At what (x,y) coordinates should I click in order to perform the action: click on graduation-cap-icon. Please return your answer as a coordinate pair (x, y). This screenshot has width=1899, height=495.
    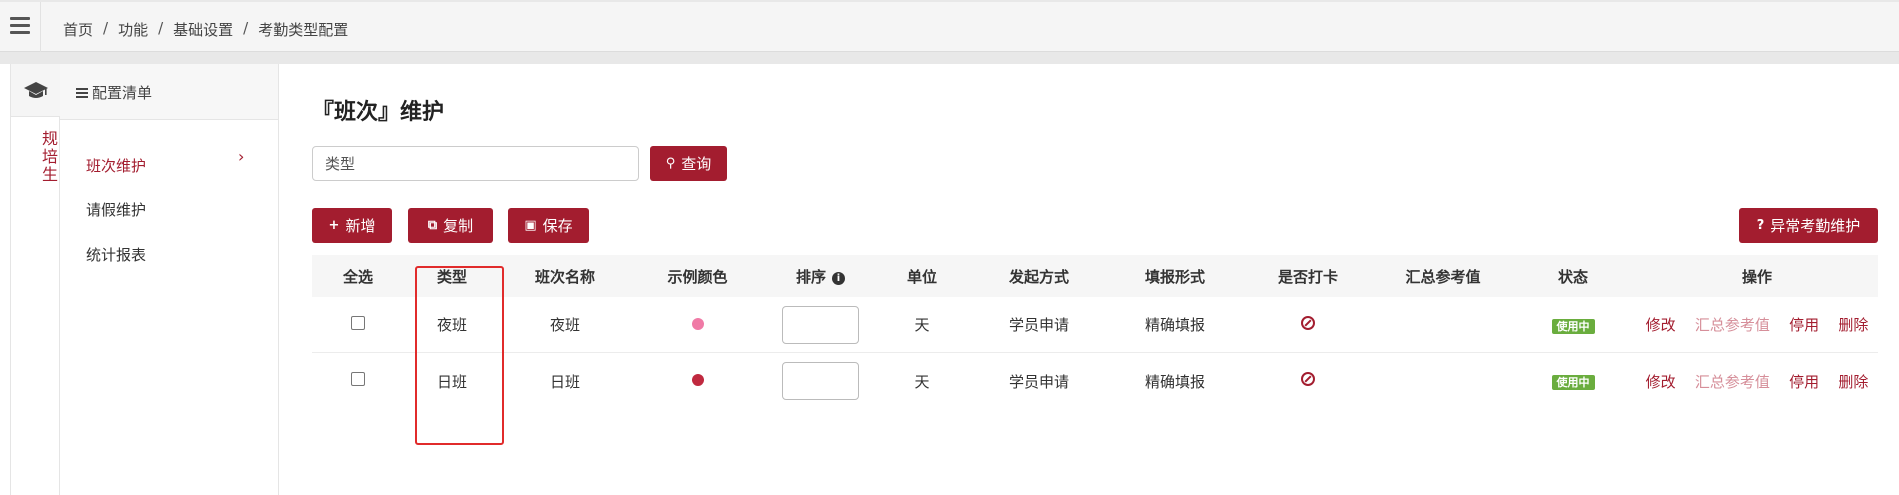
    Looking at the image, I should click on (35, 90).